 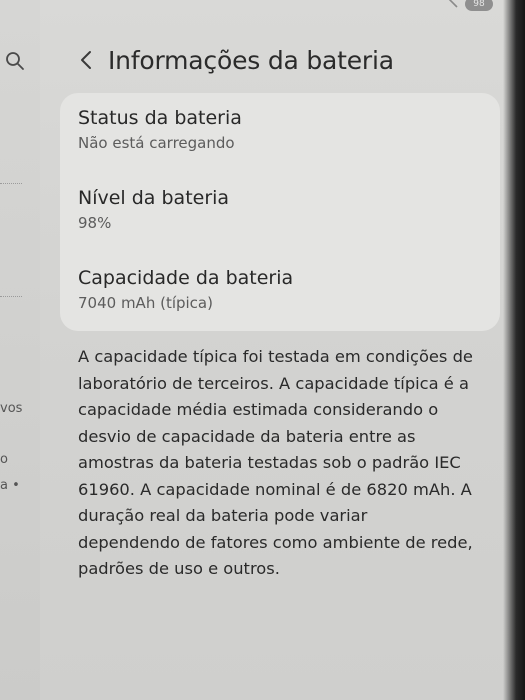 I want to click on battery-level-label: Nível da bateria, so click(x=154, y=198).